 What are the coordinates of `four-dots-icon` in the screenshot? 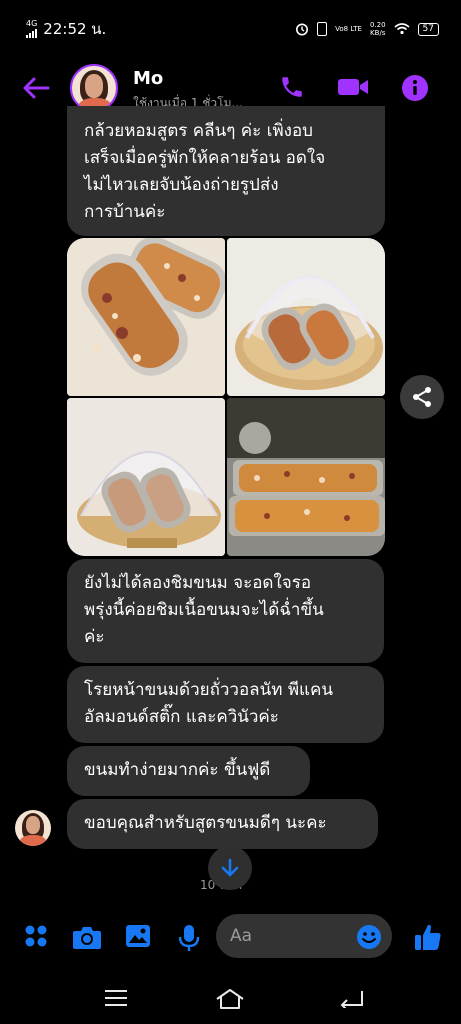 It's located at (36, 936).